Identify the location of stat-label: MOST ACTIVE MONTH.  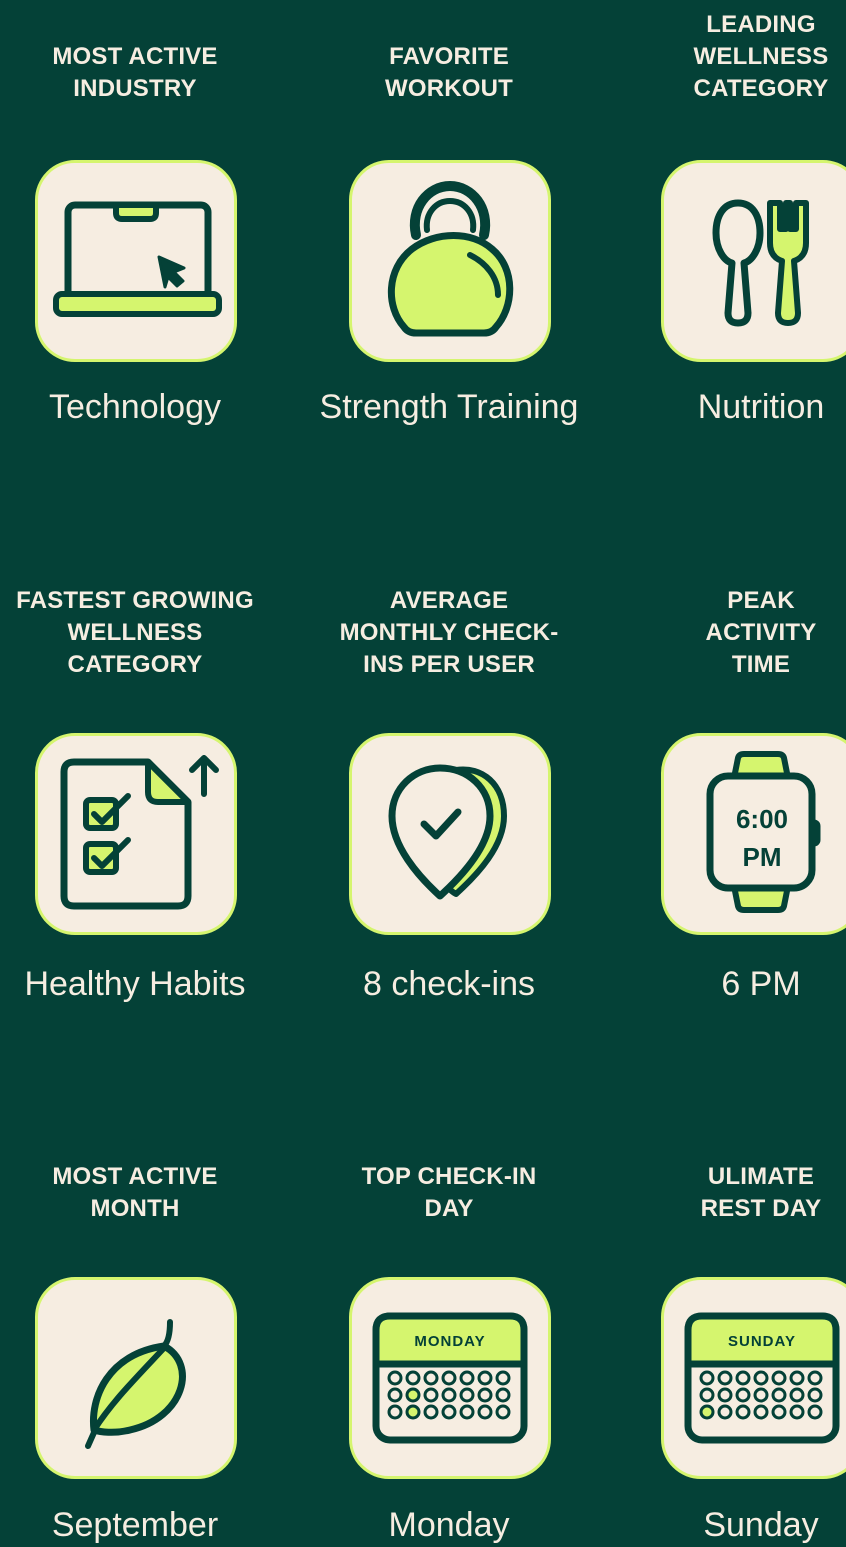
(135, 1192).